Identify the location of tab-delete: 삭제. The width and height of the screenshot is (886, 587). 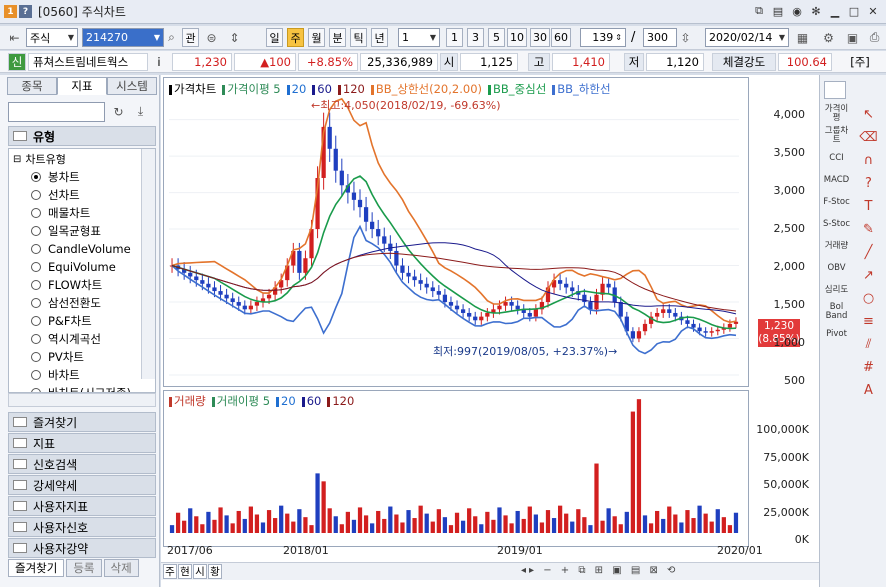
(121, 568).